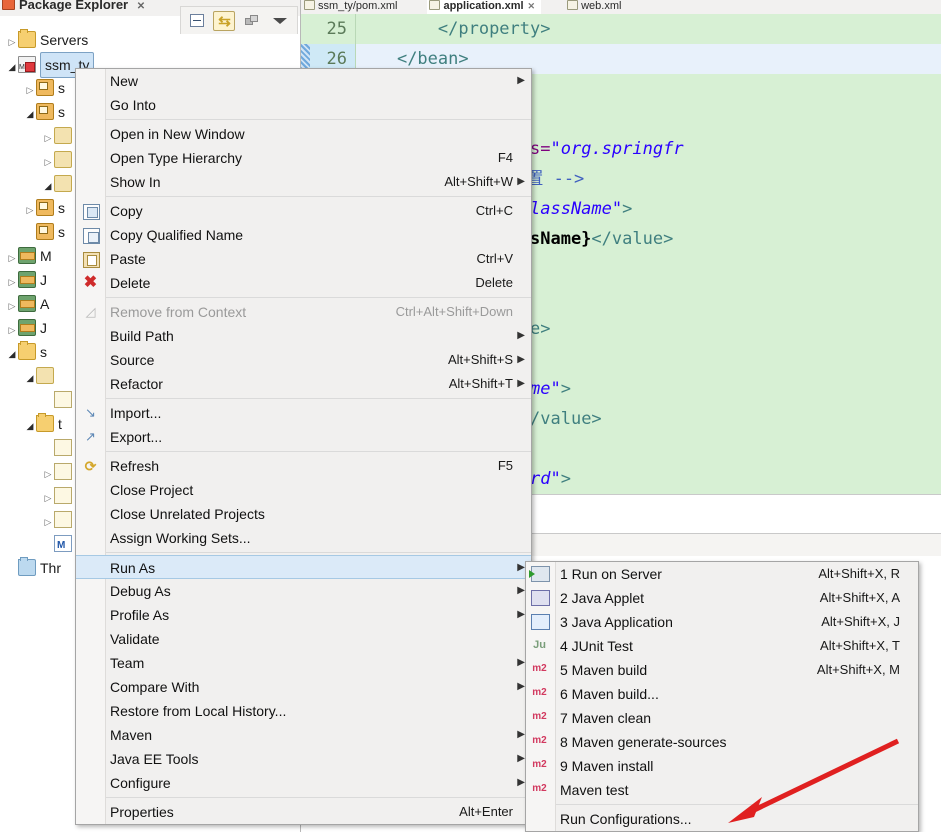  I want to click on run-as-item-8-maven-generate-sources: m2 8 Maven generate-sources, so click(722, 742).